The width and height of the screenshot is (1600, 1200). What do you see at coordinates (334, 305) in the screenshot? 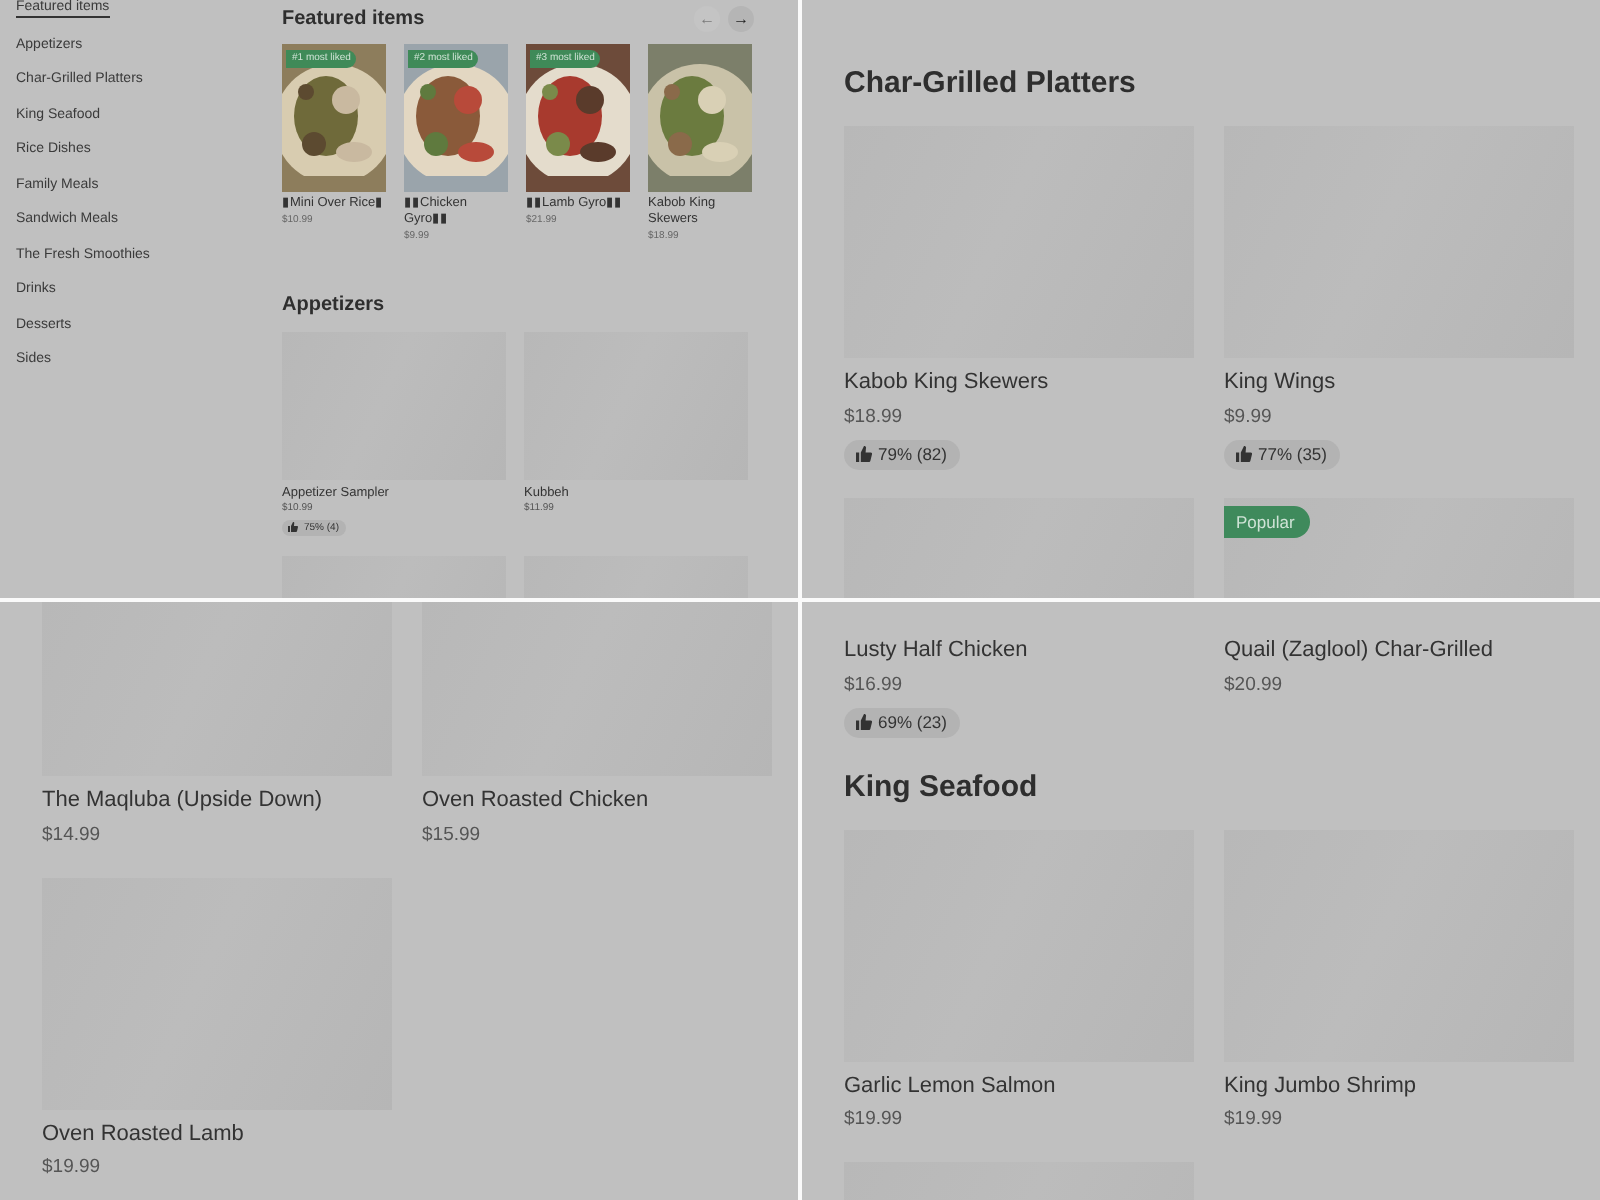
I see `section-heading: Appetizers` at bounding box center [334, 305].